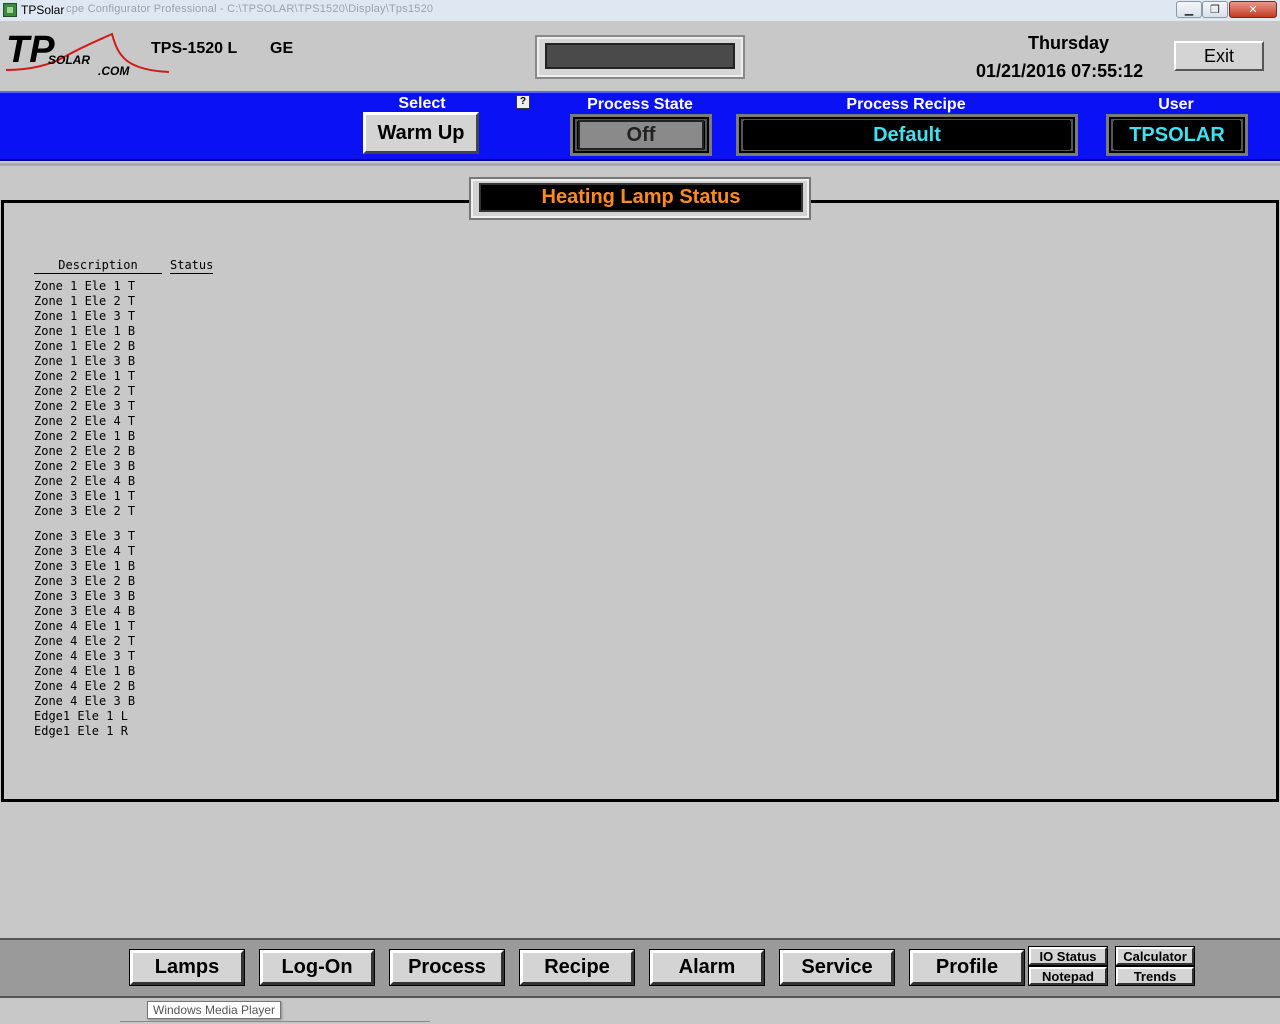 This screenshot has width=1280, height=1024. Describe the element at coordinates (194, 48) in the screenshot. I see `machine-model: TPS-1520 L` at that location.